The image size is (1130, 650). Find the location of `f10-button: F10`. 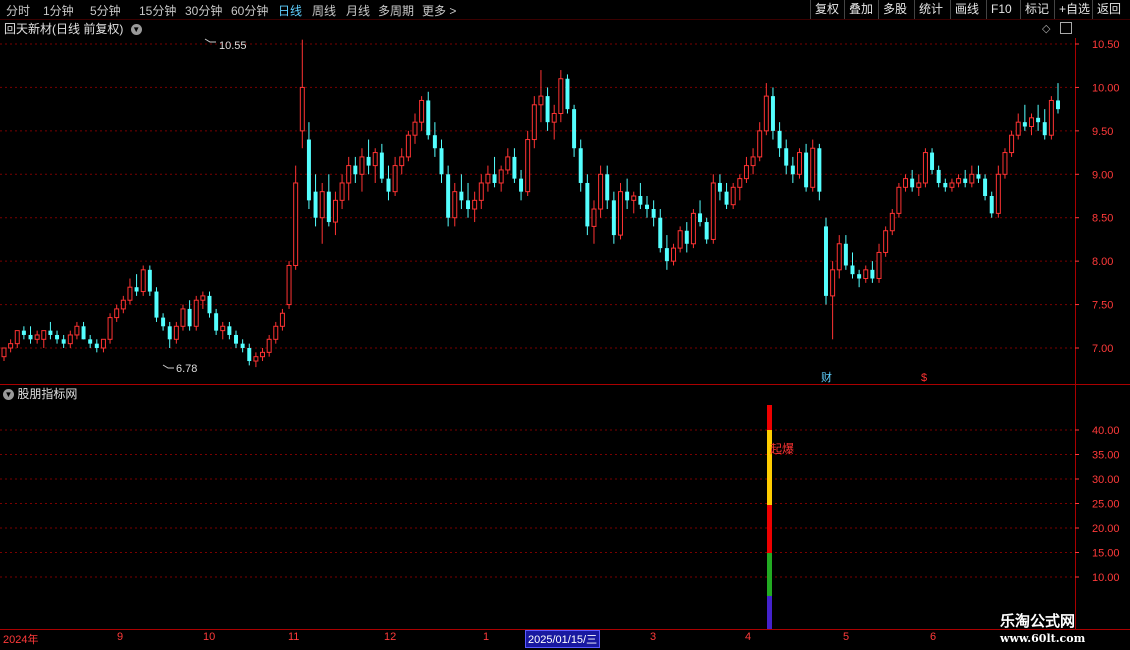

f10-button: F10 is located at coordinates (1001, 9).